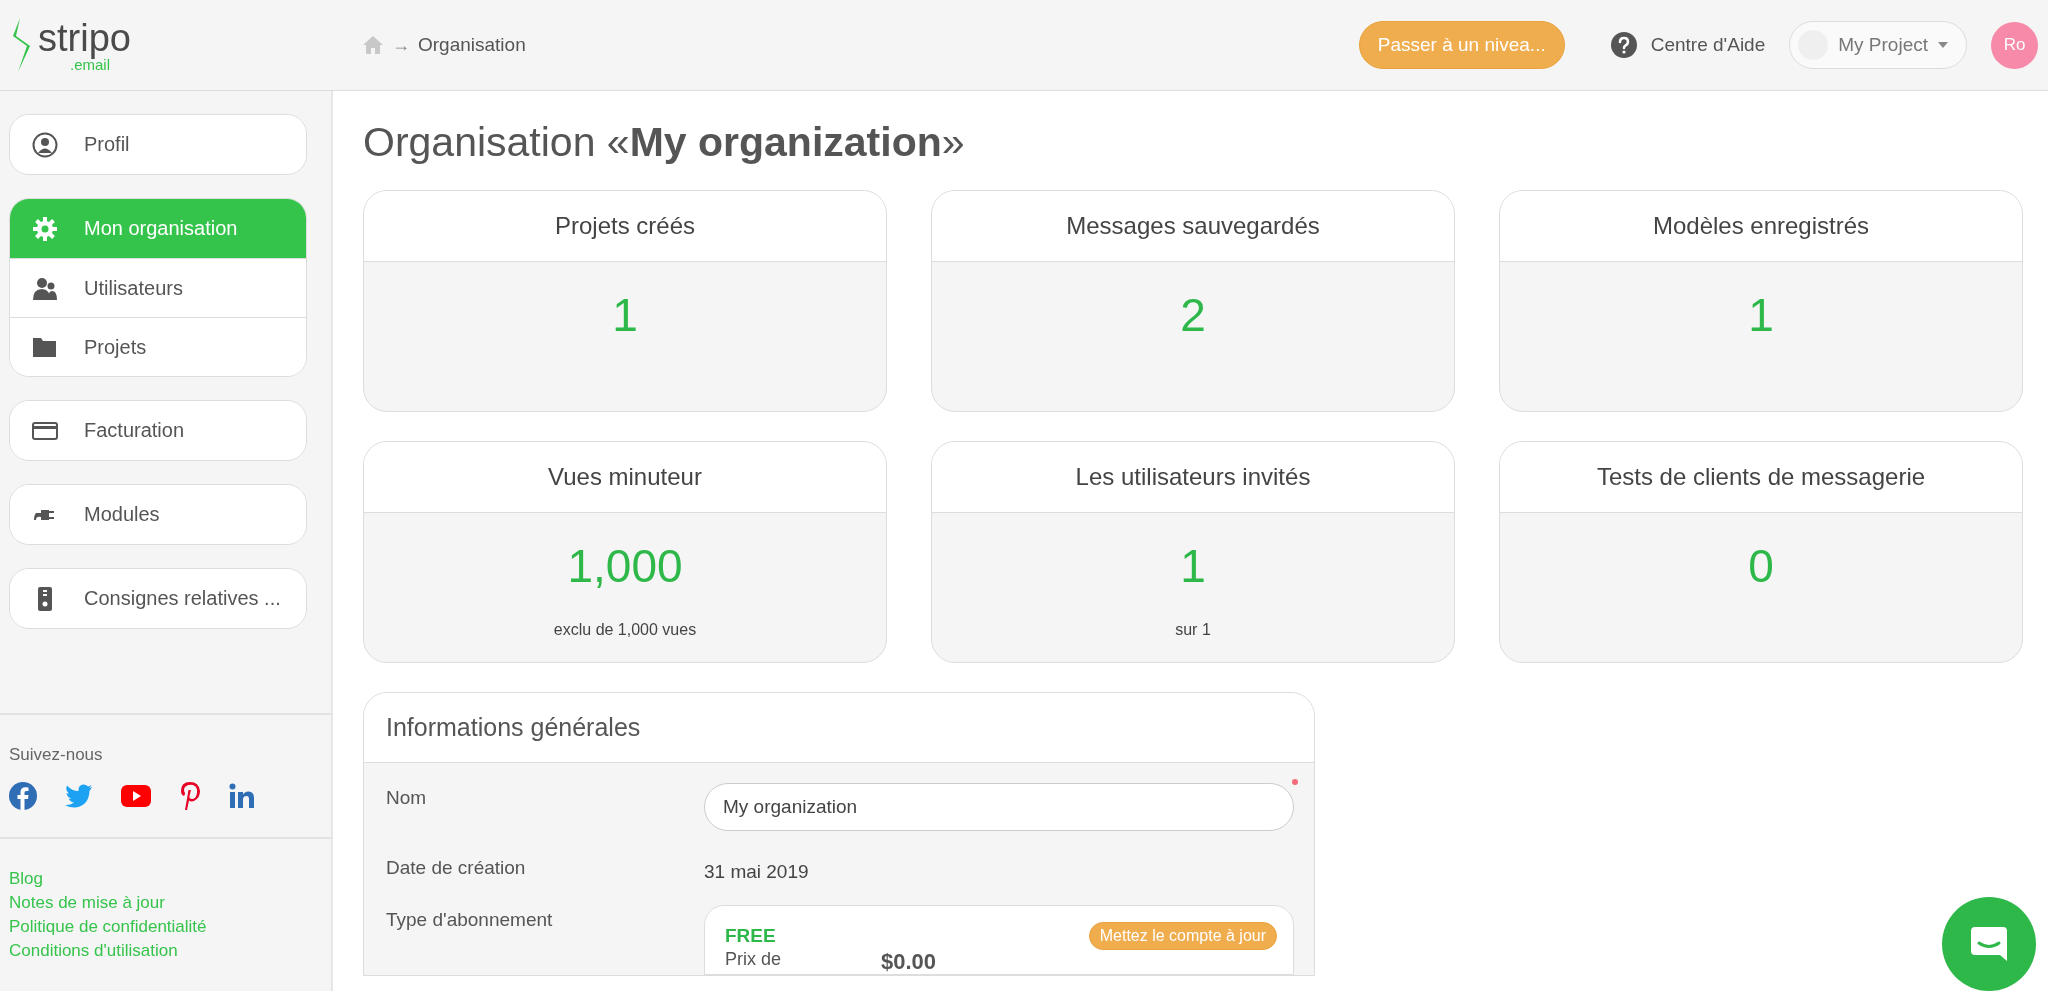 The image size is (2048, 991). I want to click on creation-date: 31 mai 2019, so click(757, 871).